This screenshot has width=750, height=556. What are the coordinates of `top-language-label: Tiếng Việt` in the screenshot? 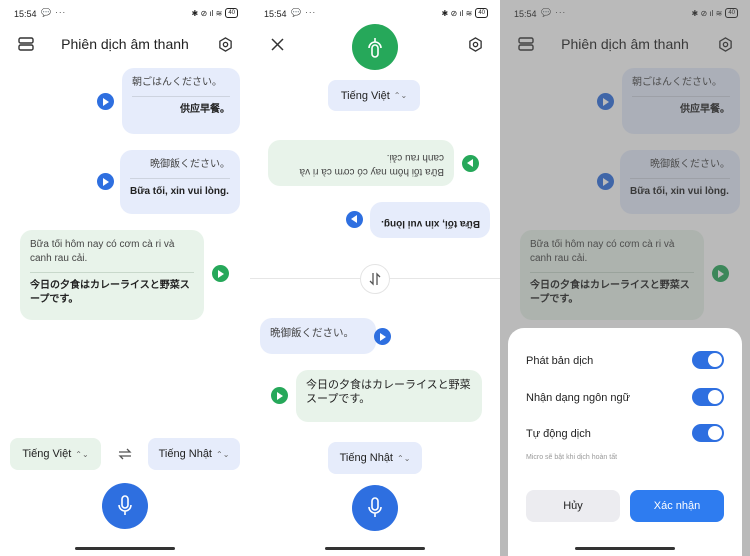 It's located at (365, 95).